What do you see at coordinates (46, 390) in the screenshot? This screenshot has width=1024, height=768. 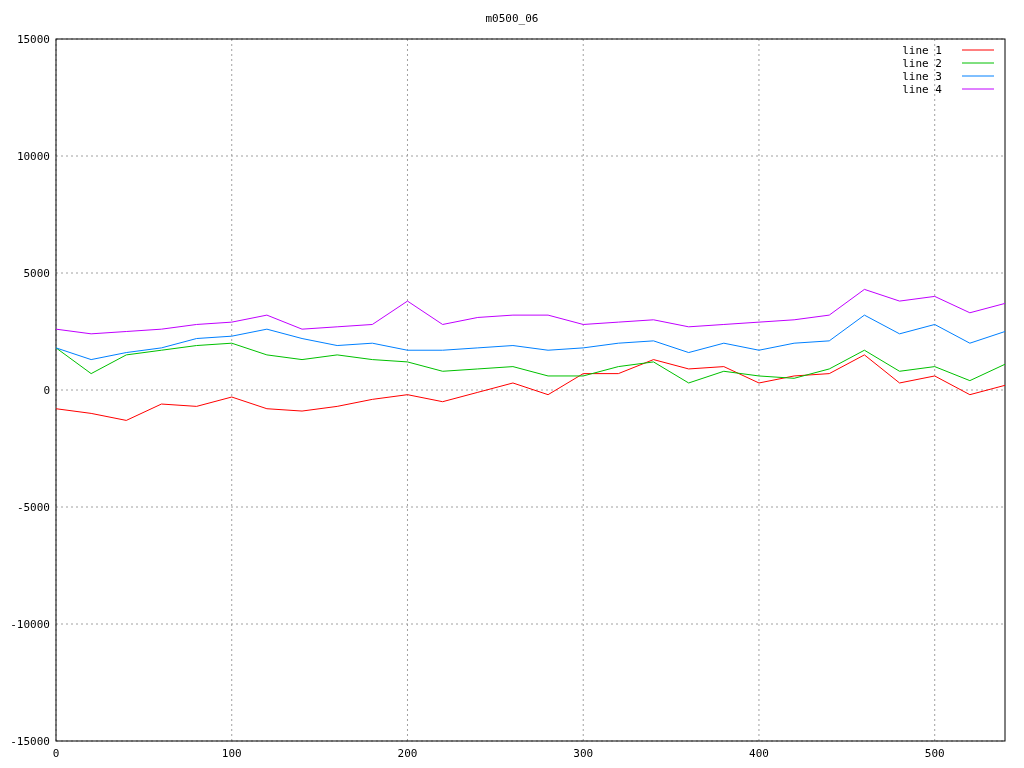 I see `y-tick-label: 0` at bounding box center [46, 390].